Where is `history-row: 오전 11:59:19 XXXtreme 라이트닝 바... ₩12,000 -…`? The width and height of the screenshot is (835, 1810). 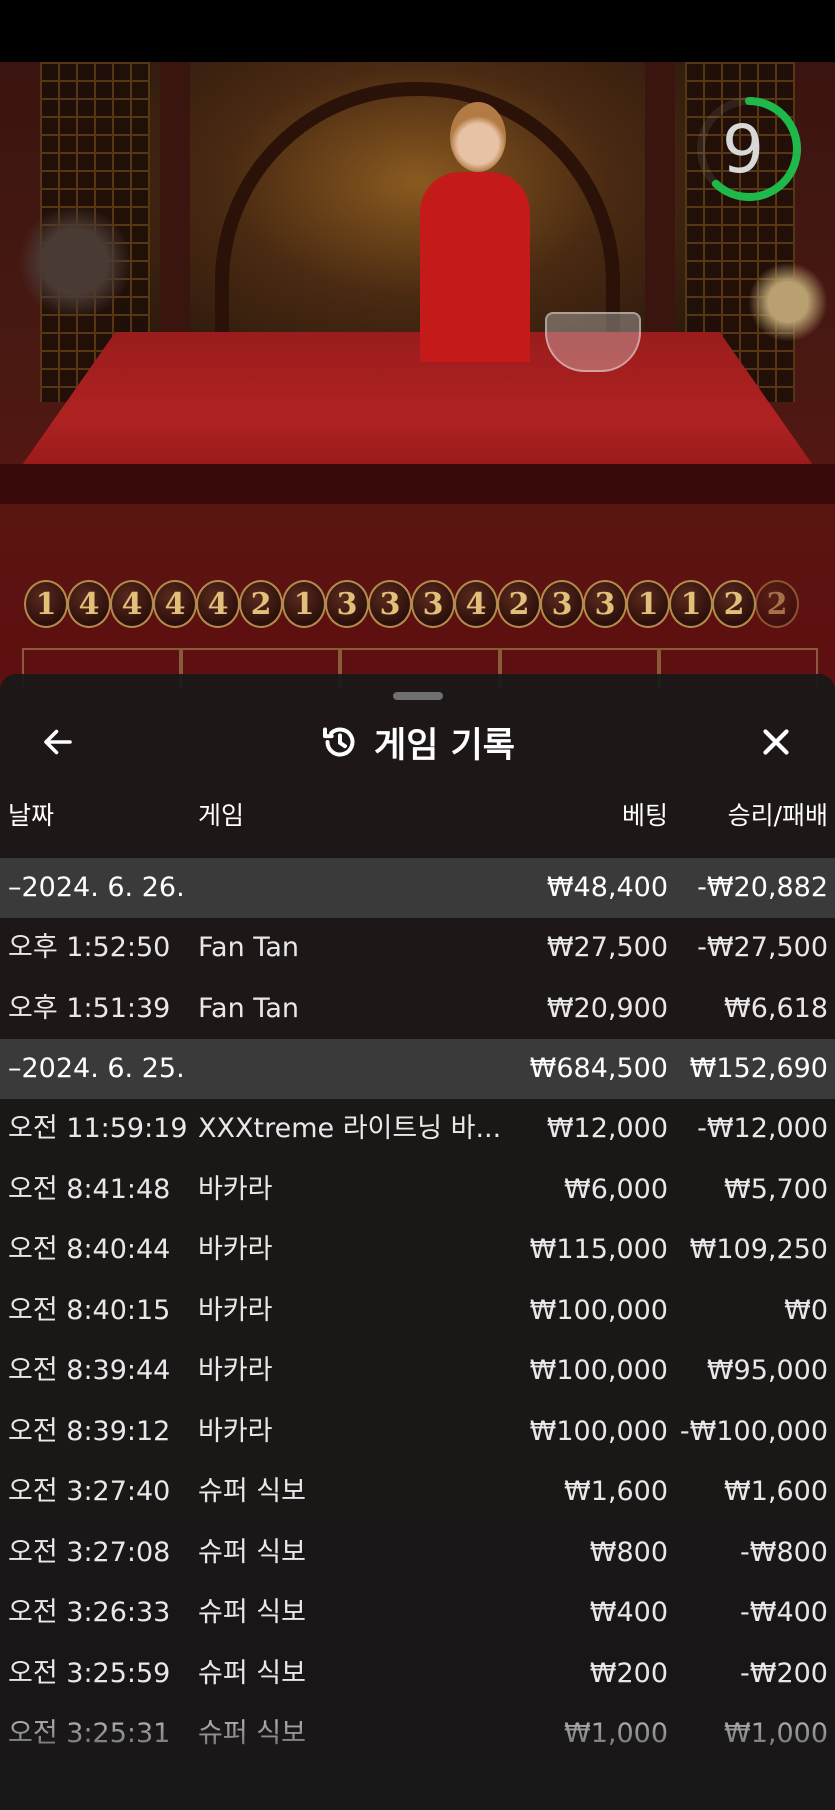
history-row: 오전 11:59:19 XXXtreme 라이트닝 바... ₩12,000 -… is located at coordinates (417, 1129).